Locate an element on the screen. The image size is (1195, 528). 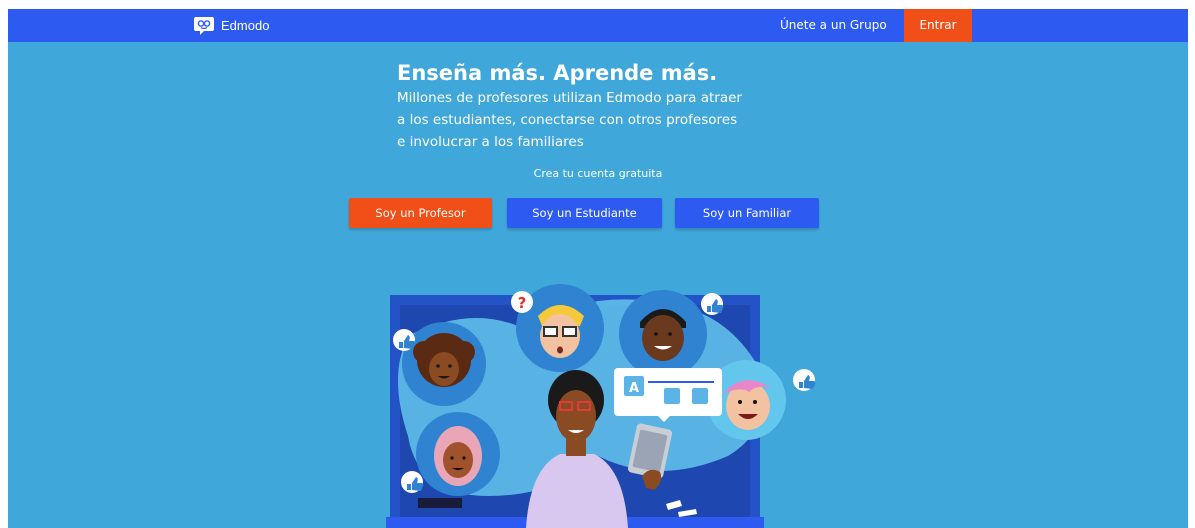
chart-card-letter: A is located at coordinates (634, 388).